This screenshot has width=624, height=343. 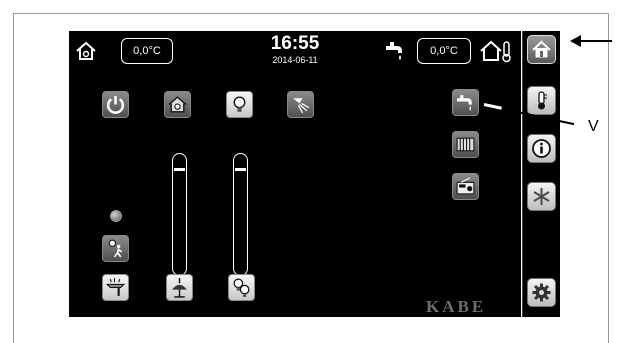 I want to click on inside-temp-display: 0,0°C, so click(x=147, y=51).